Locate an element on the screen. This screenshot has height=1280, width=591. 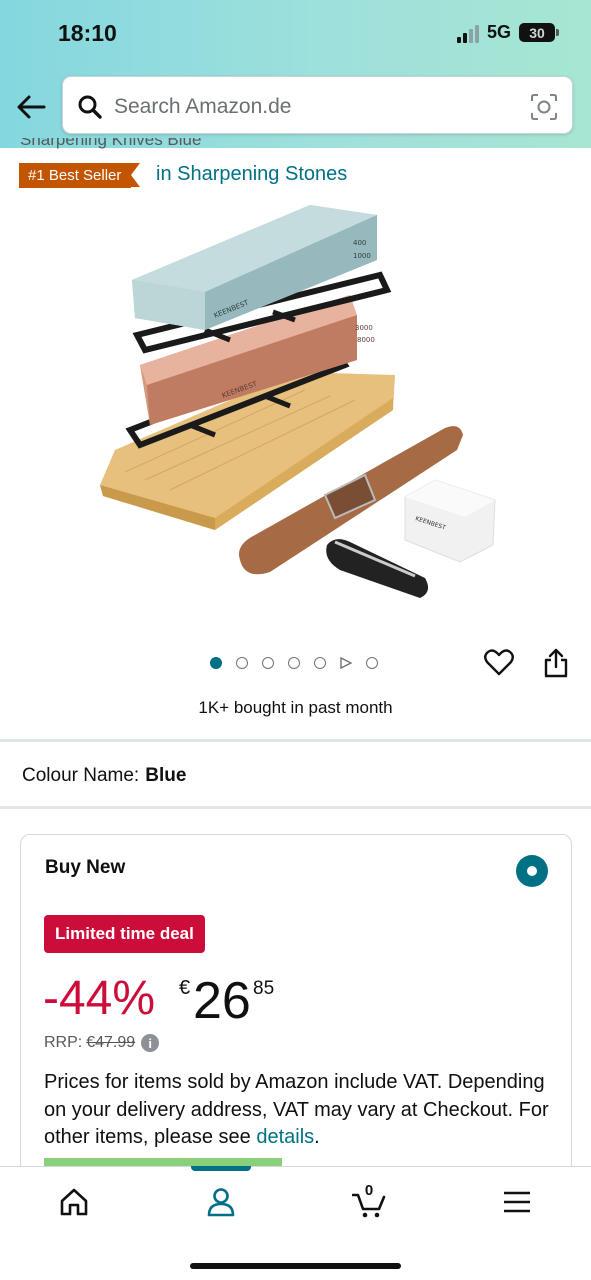
active-tab-indicator is located at coordinates (221, 1168).